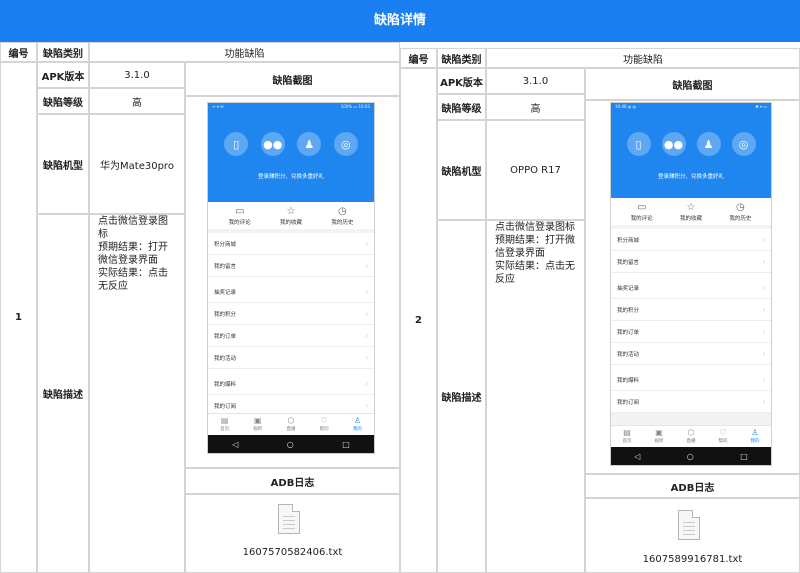 The height and width of the screenshot is (573, 800). I want to click on tab-label: 我的收藏, so click(290, 223).